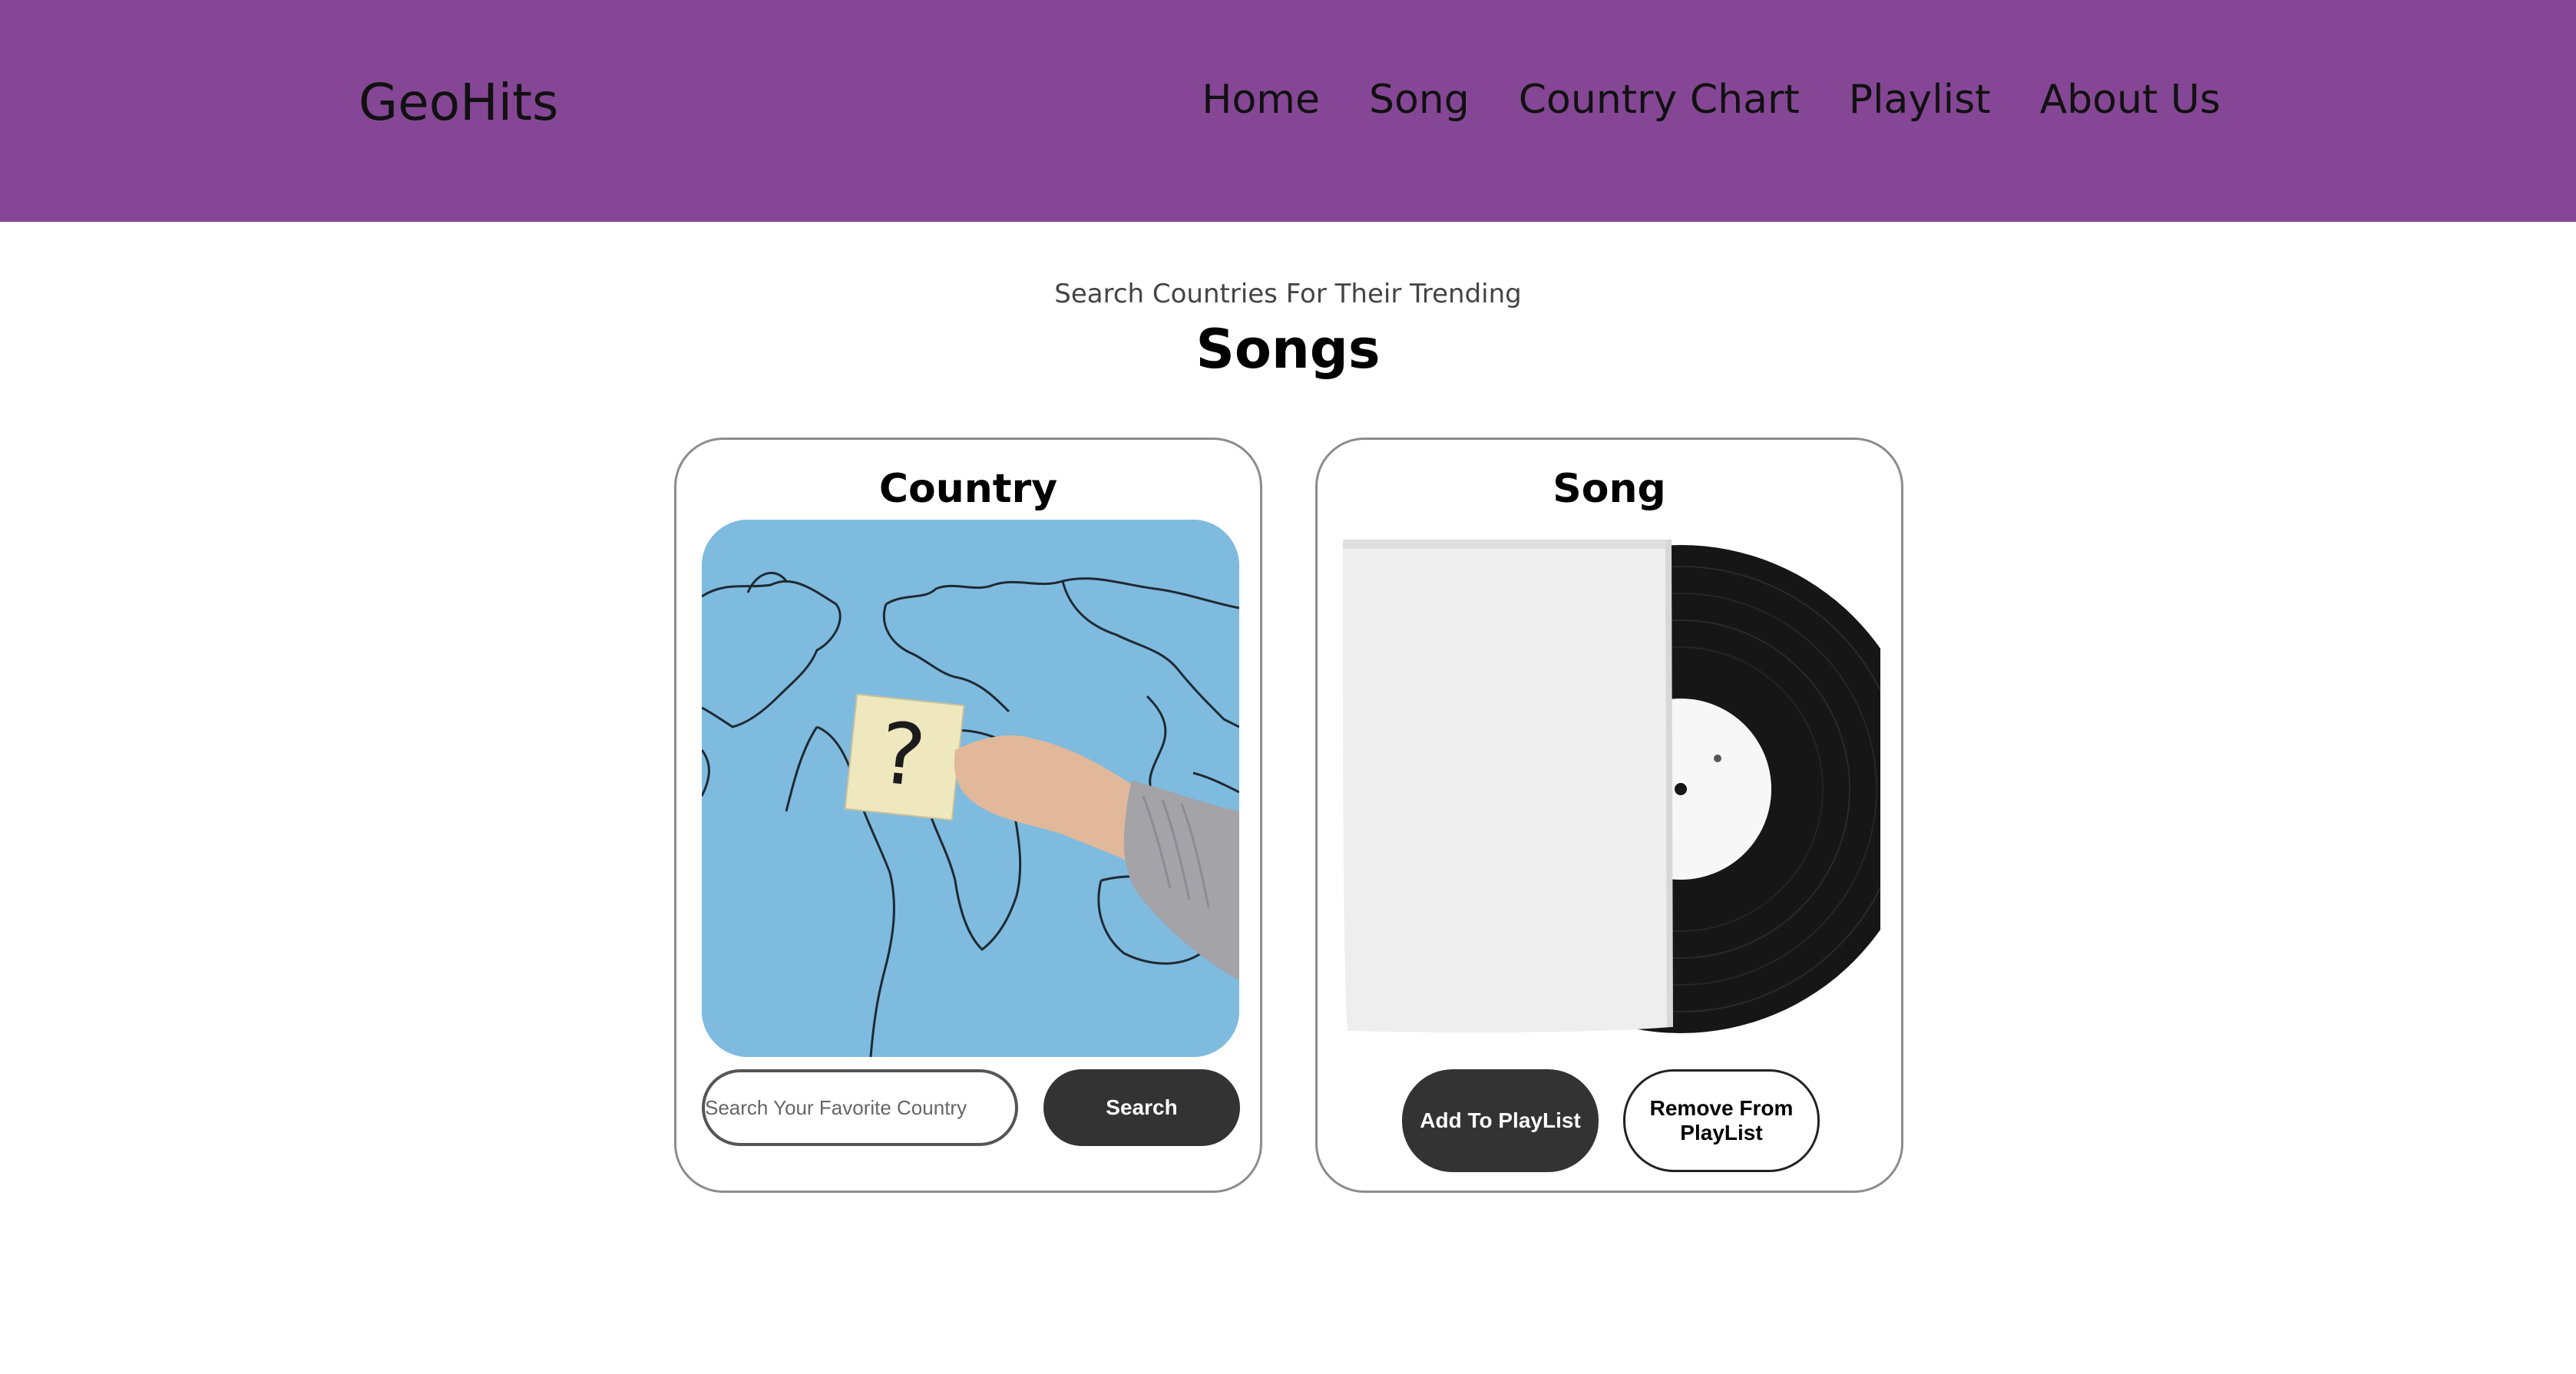 The height and width of the screenshot is (1374, 2576). I want to click on hero-heading: Songs, so click(1288, 349).